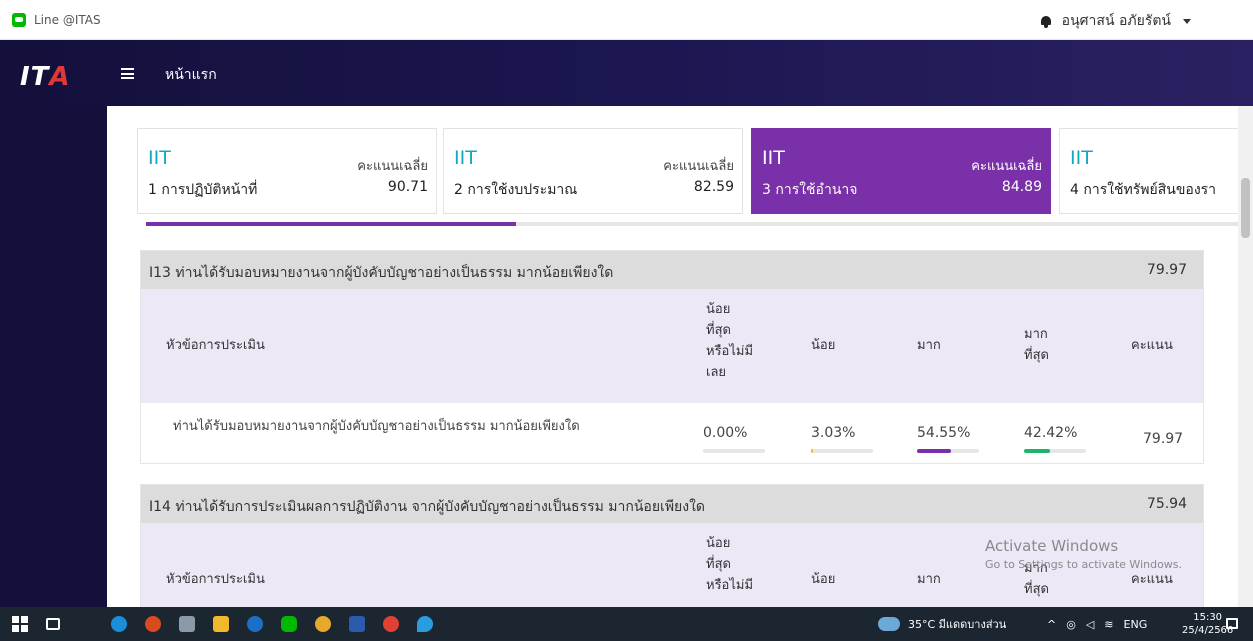  I want to click on page-scrollbar, so click(1245, 356).